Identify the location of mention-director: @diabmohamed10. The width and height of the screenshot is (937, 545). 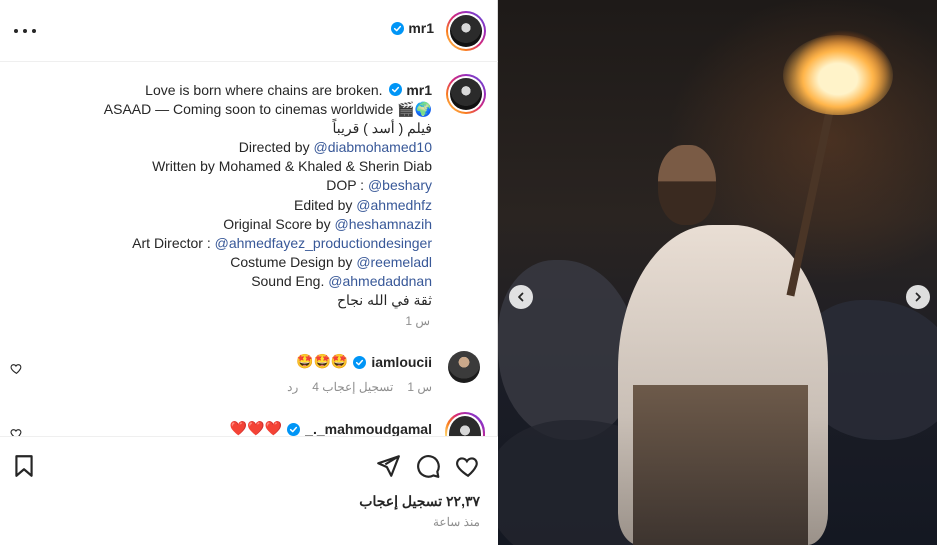
(372, 147).